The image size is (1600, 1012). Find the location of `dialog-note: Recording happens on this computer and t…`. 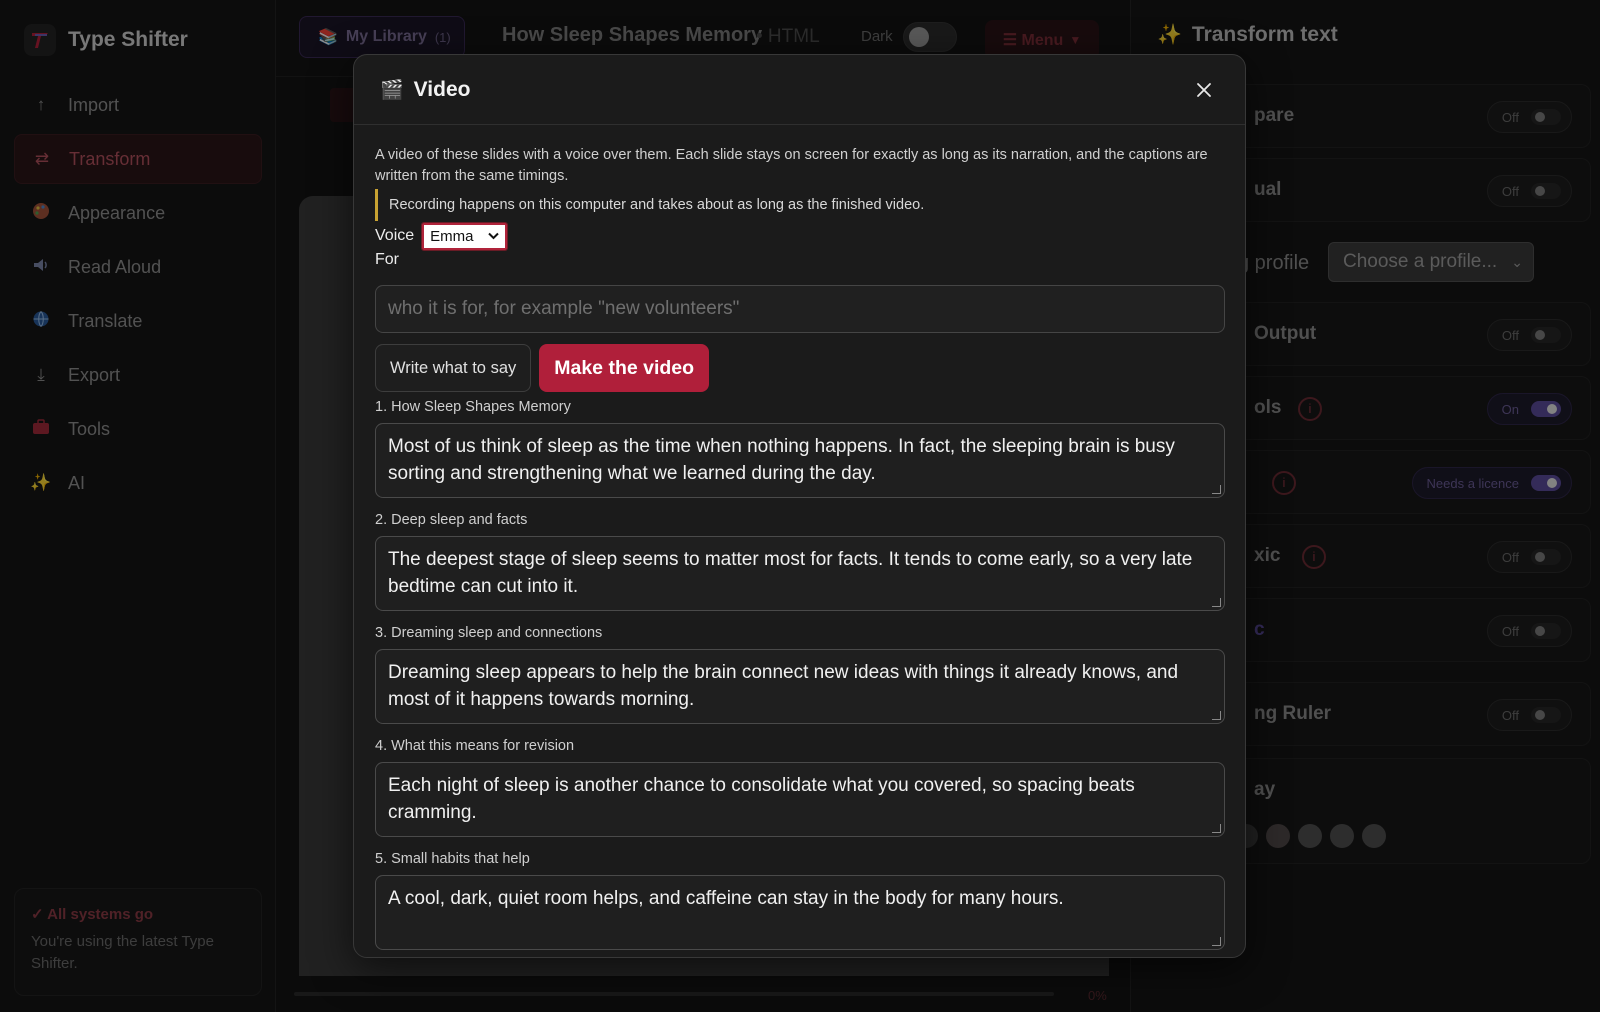

dialog-note: Recording happens on this computer and t… is located at coordinates (799, 205).